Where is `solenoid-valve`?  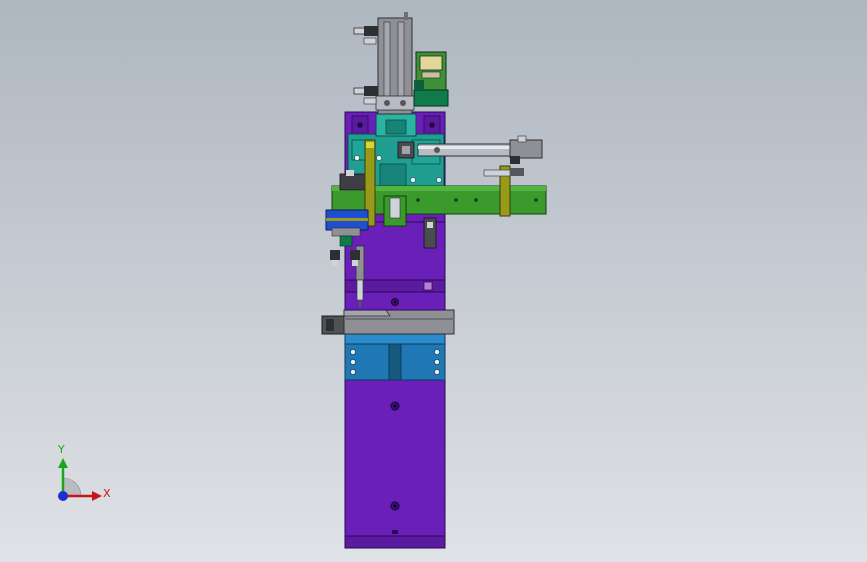
solenoid-valve is located at coordinates (431, 79).